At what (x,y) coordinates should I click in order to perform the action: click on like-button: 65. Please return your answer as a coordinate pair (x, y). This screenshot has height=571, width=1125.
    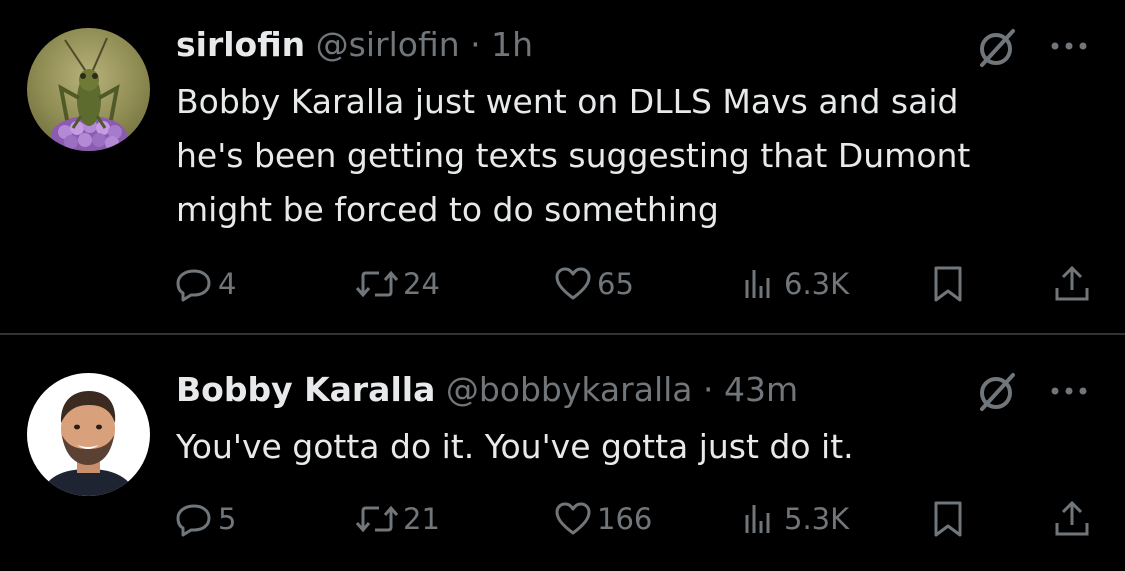
    Looking at the image, I should click on (593, 284).